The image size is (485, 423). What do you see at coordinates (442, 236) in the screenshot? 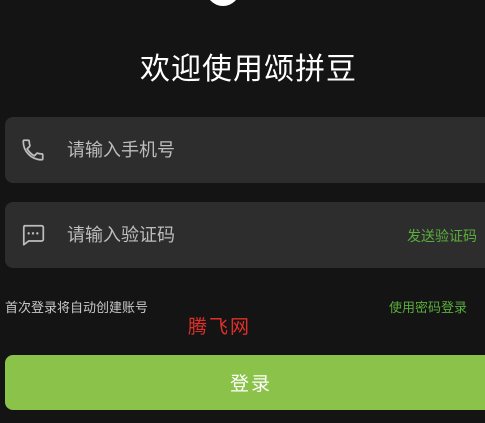
I see `send-code-button: 发送验证码` at bounding box center [442, 236].